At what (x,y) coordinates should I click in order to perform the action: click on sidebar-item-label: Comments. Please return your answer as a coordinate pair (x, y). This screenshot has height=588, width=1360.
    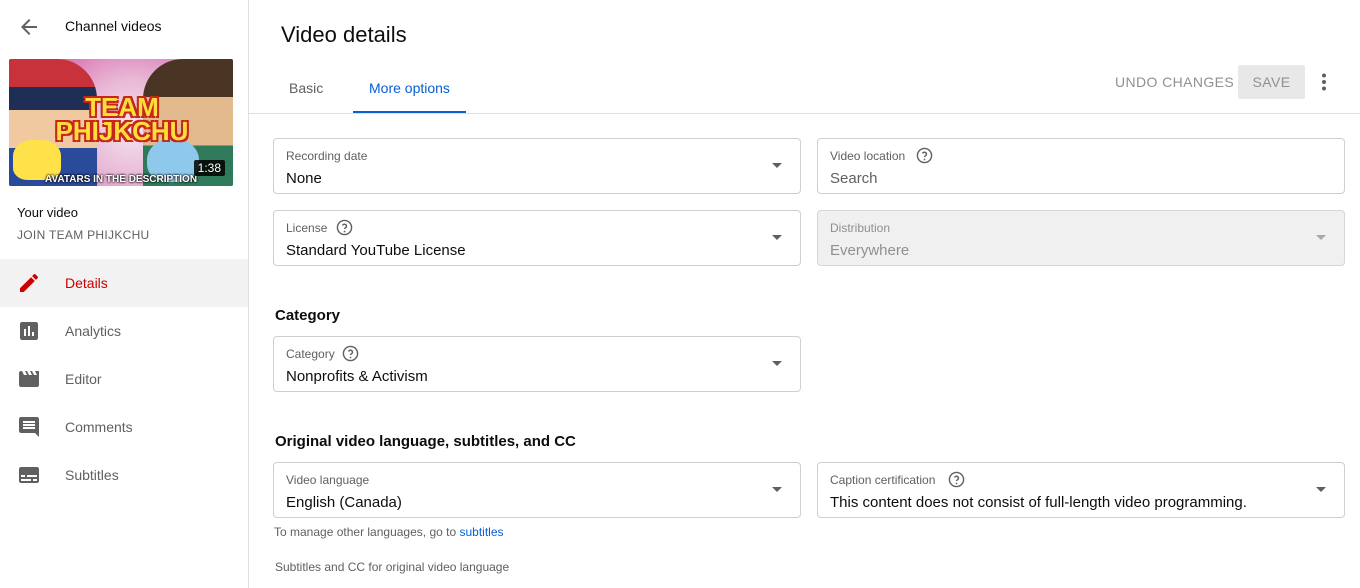
    Looking at the image, I should click on (99, 427).